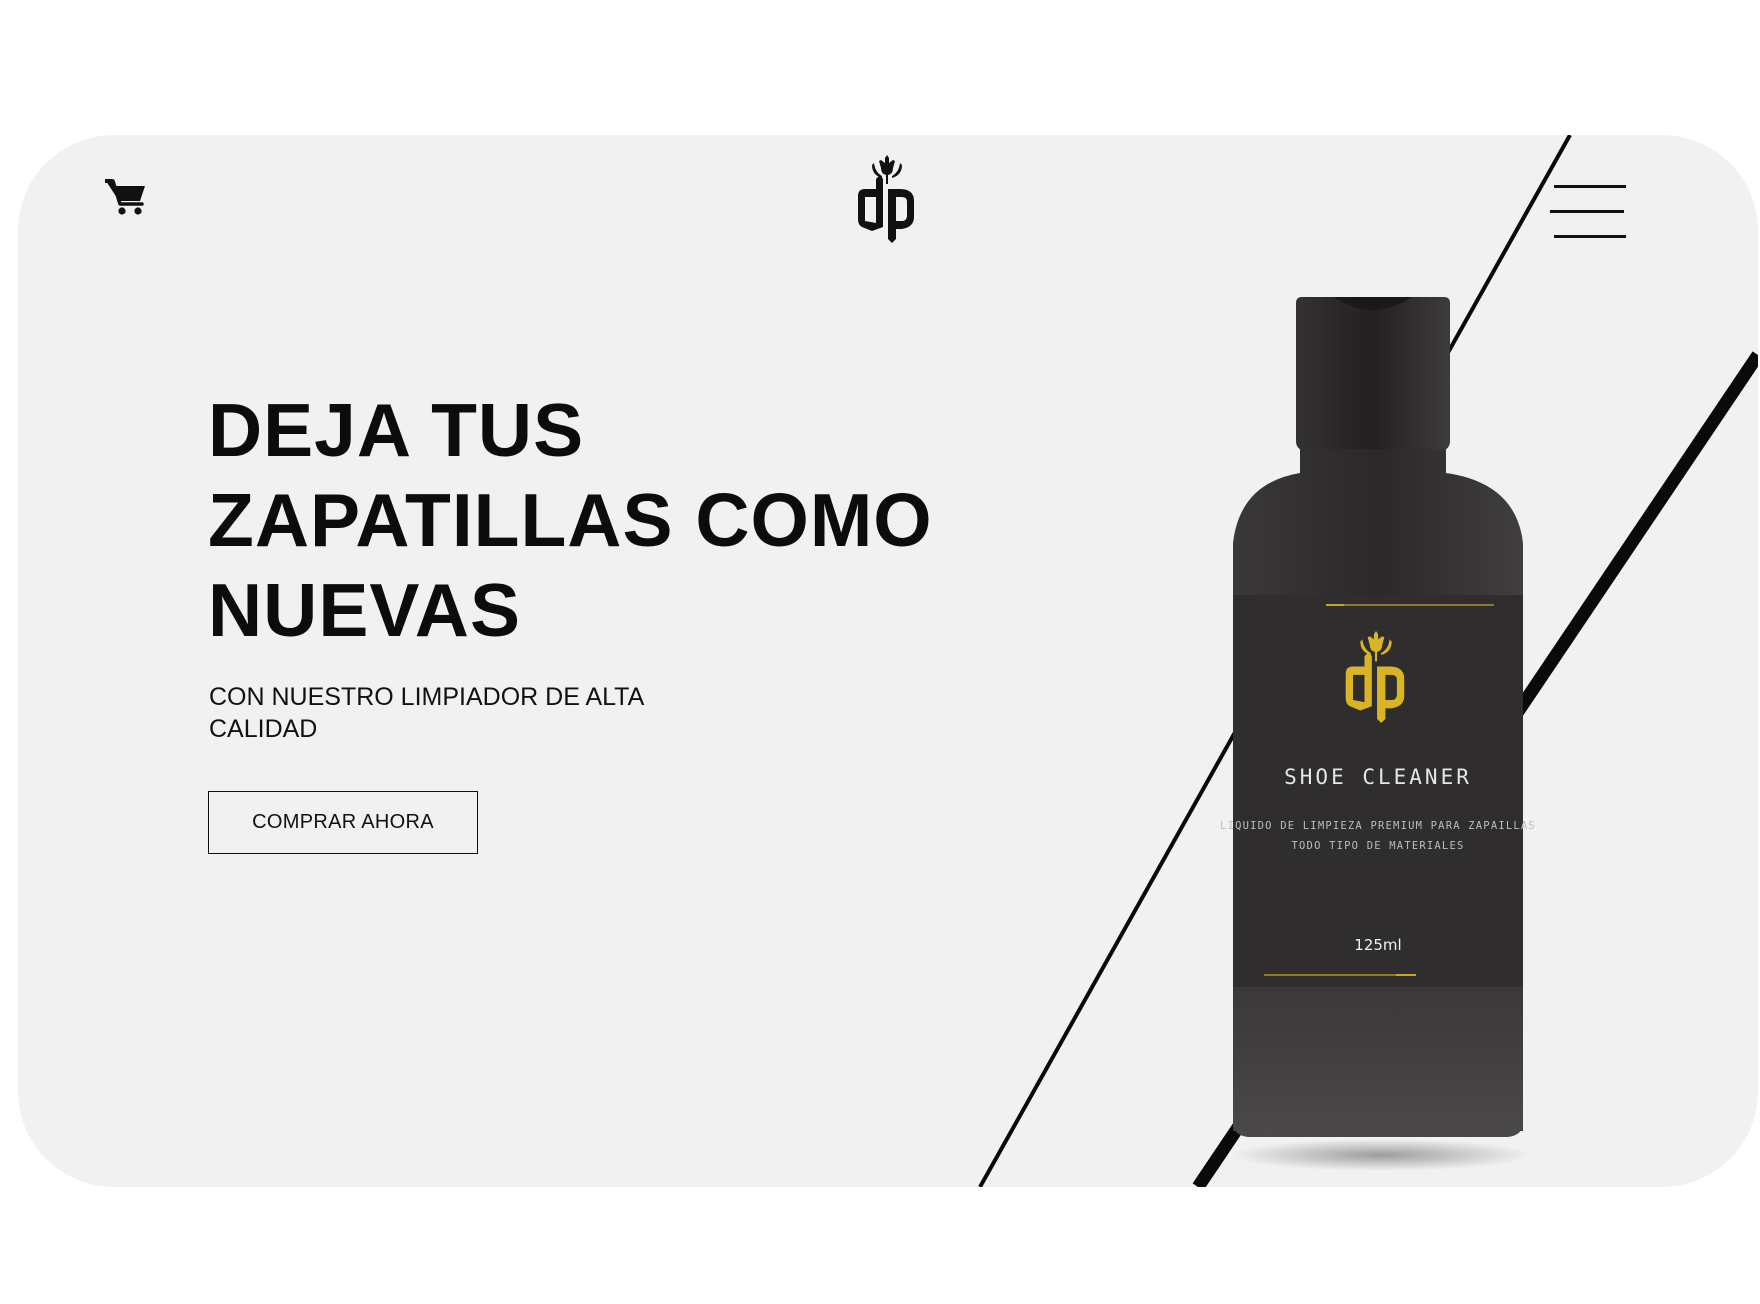  Describe the element at coordinates (1376, 677) in the screenshot. I see `label-dp-logo-icon` at that location.